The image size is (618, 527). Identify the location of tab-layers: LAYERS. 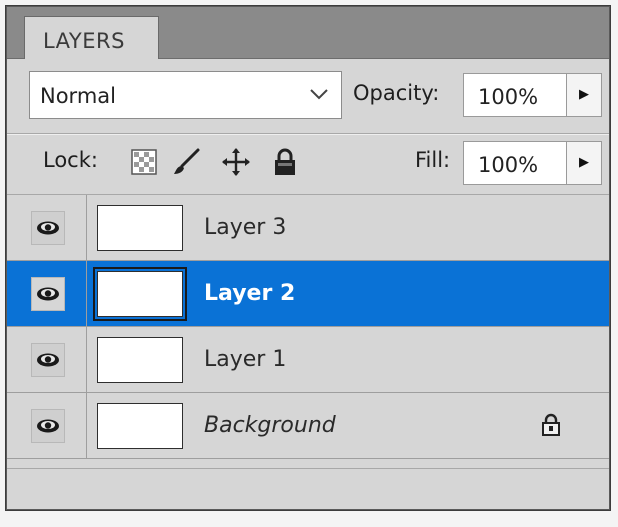
(91, 37).